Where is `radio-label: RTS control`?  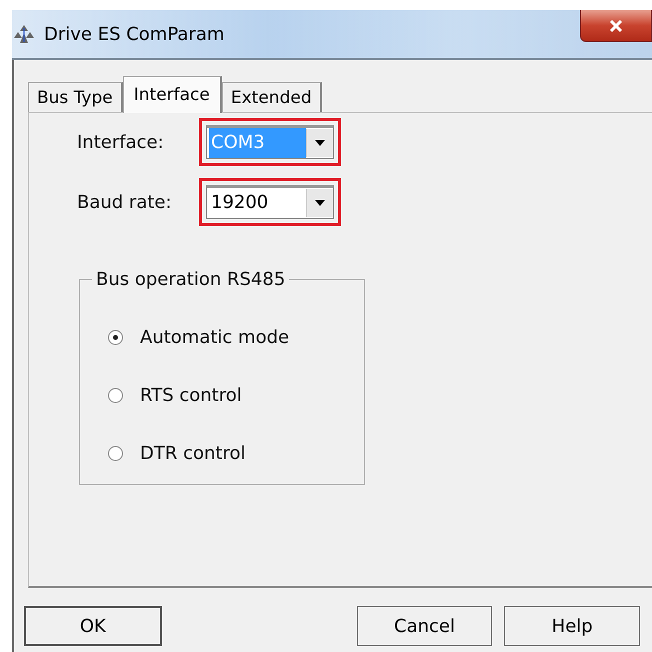
radio-label: RTS control is located at coordinates (191, 395).